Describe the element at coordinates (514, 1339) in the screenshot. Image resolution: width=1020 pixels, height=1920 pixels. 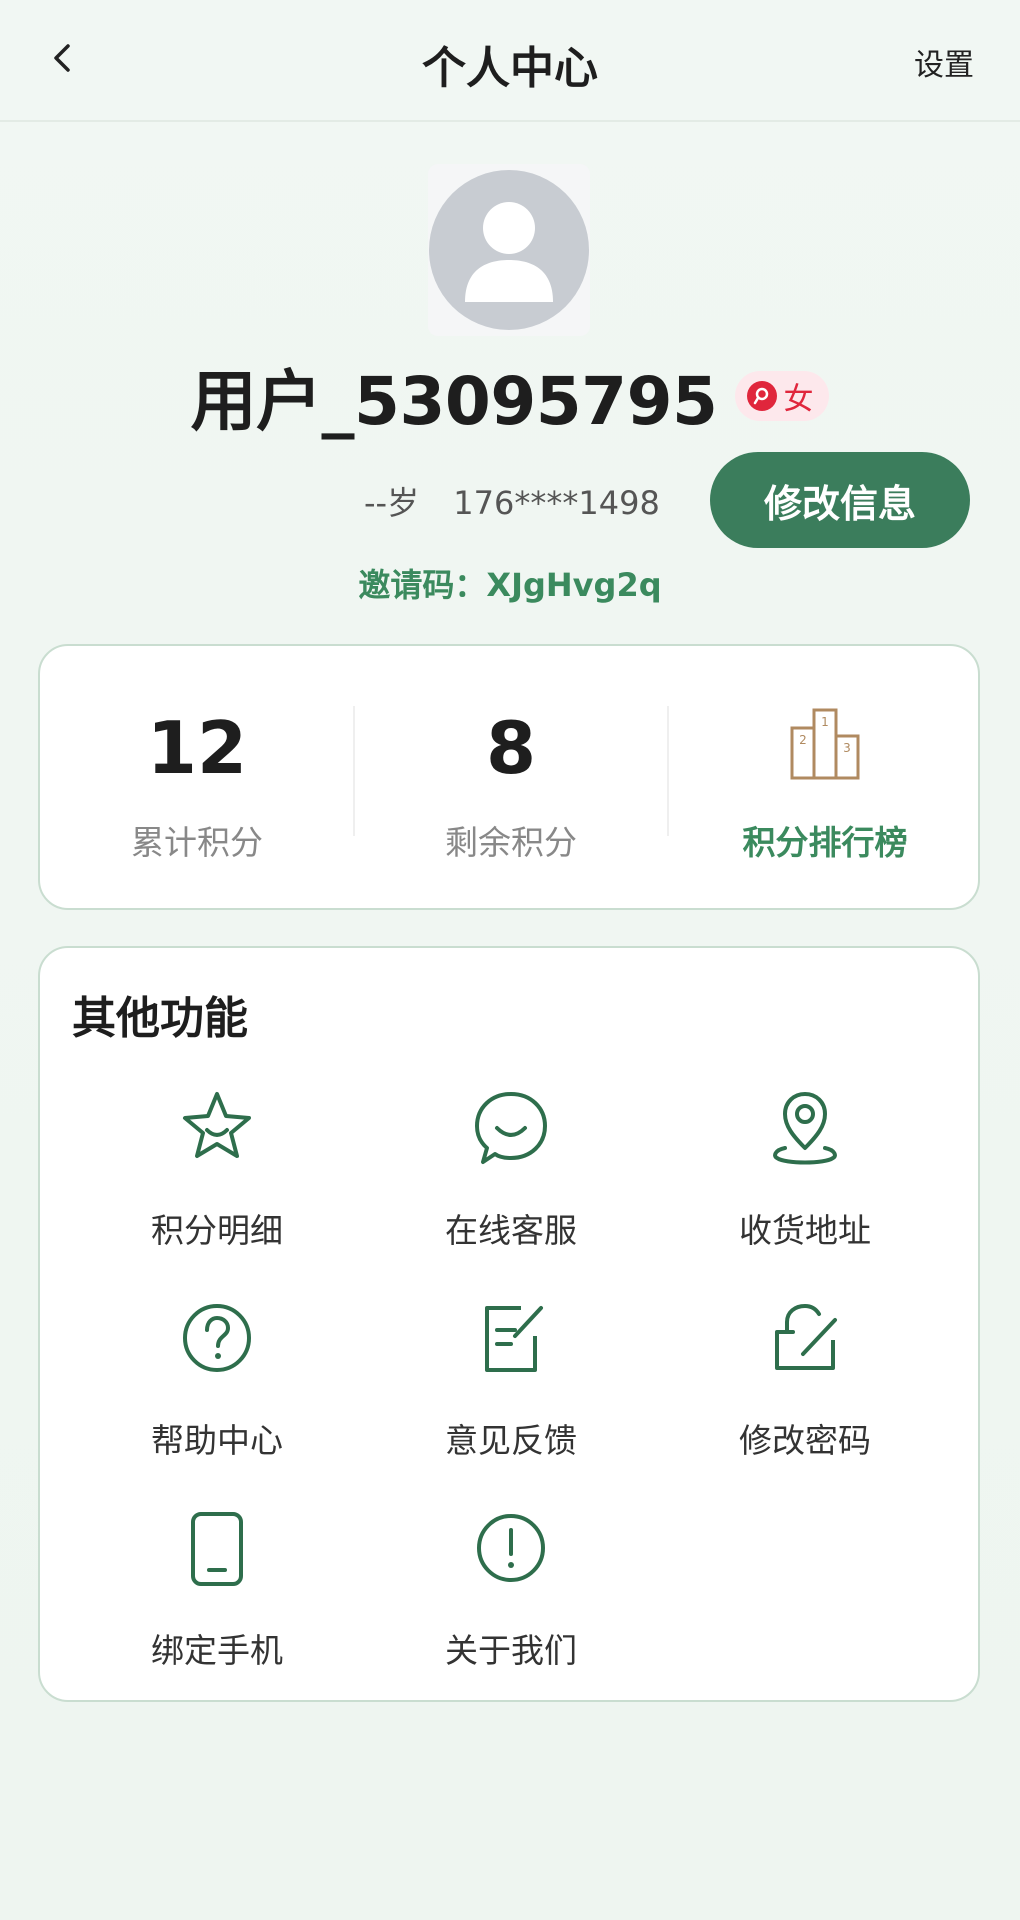
I see `feedback-icon` at that location.